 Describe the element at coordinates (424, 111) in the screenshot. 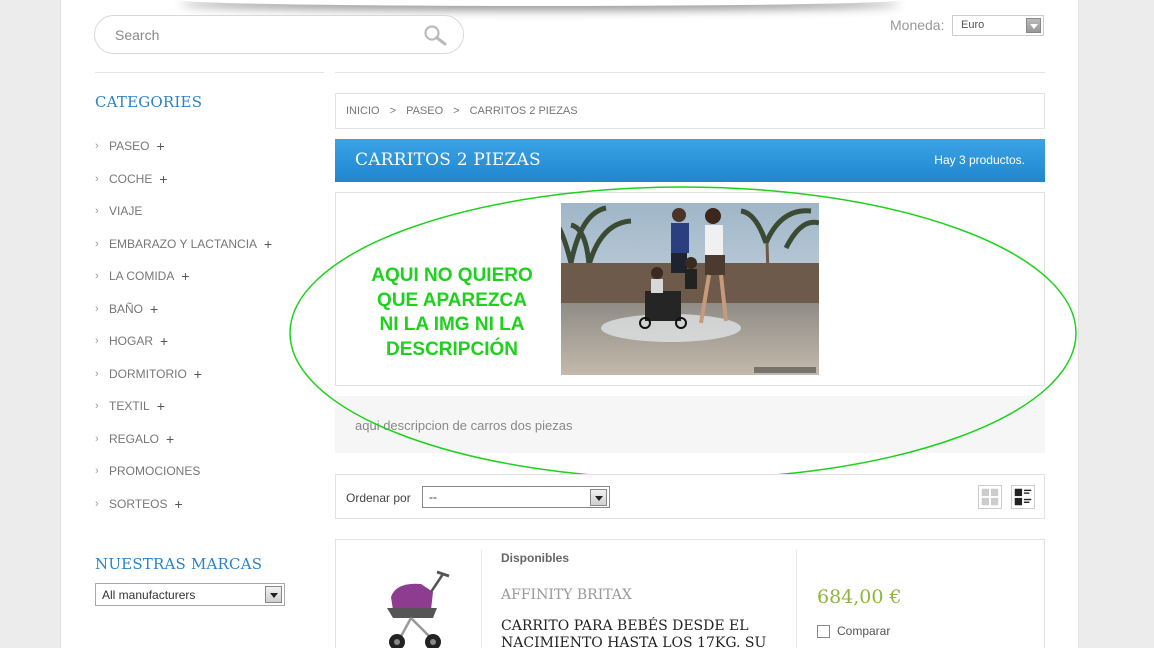

I see `breadcrumb-paseo: PASEO` at that location.